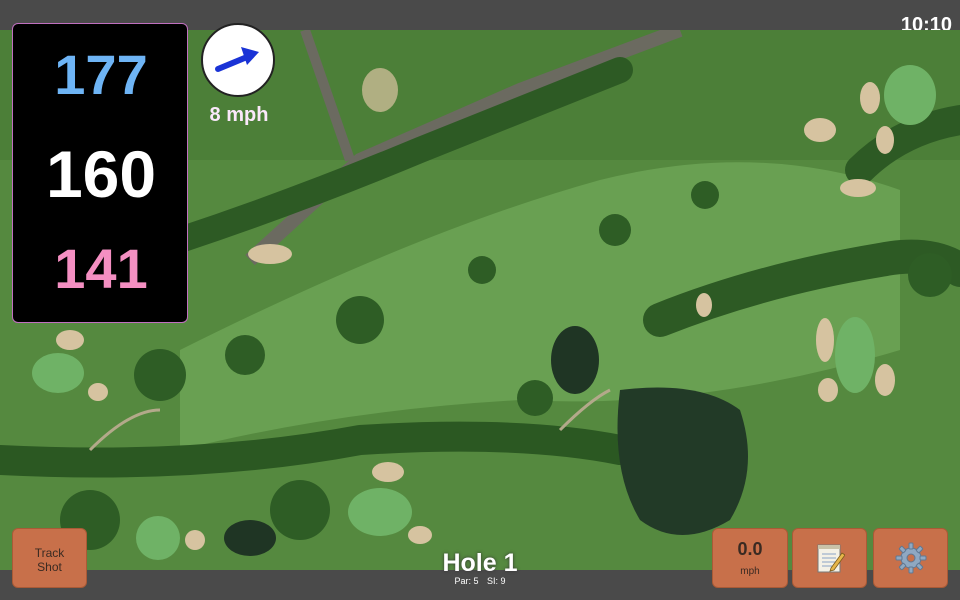  I want to click on front-of-green-distance: 141, so click(101, 268).